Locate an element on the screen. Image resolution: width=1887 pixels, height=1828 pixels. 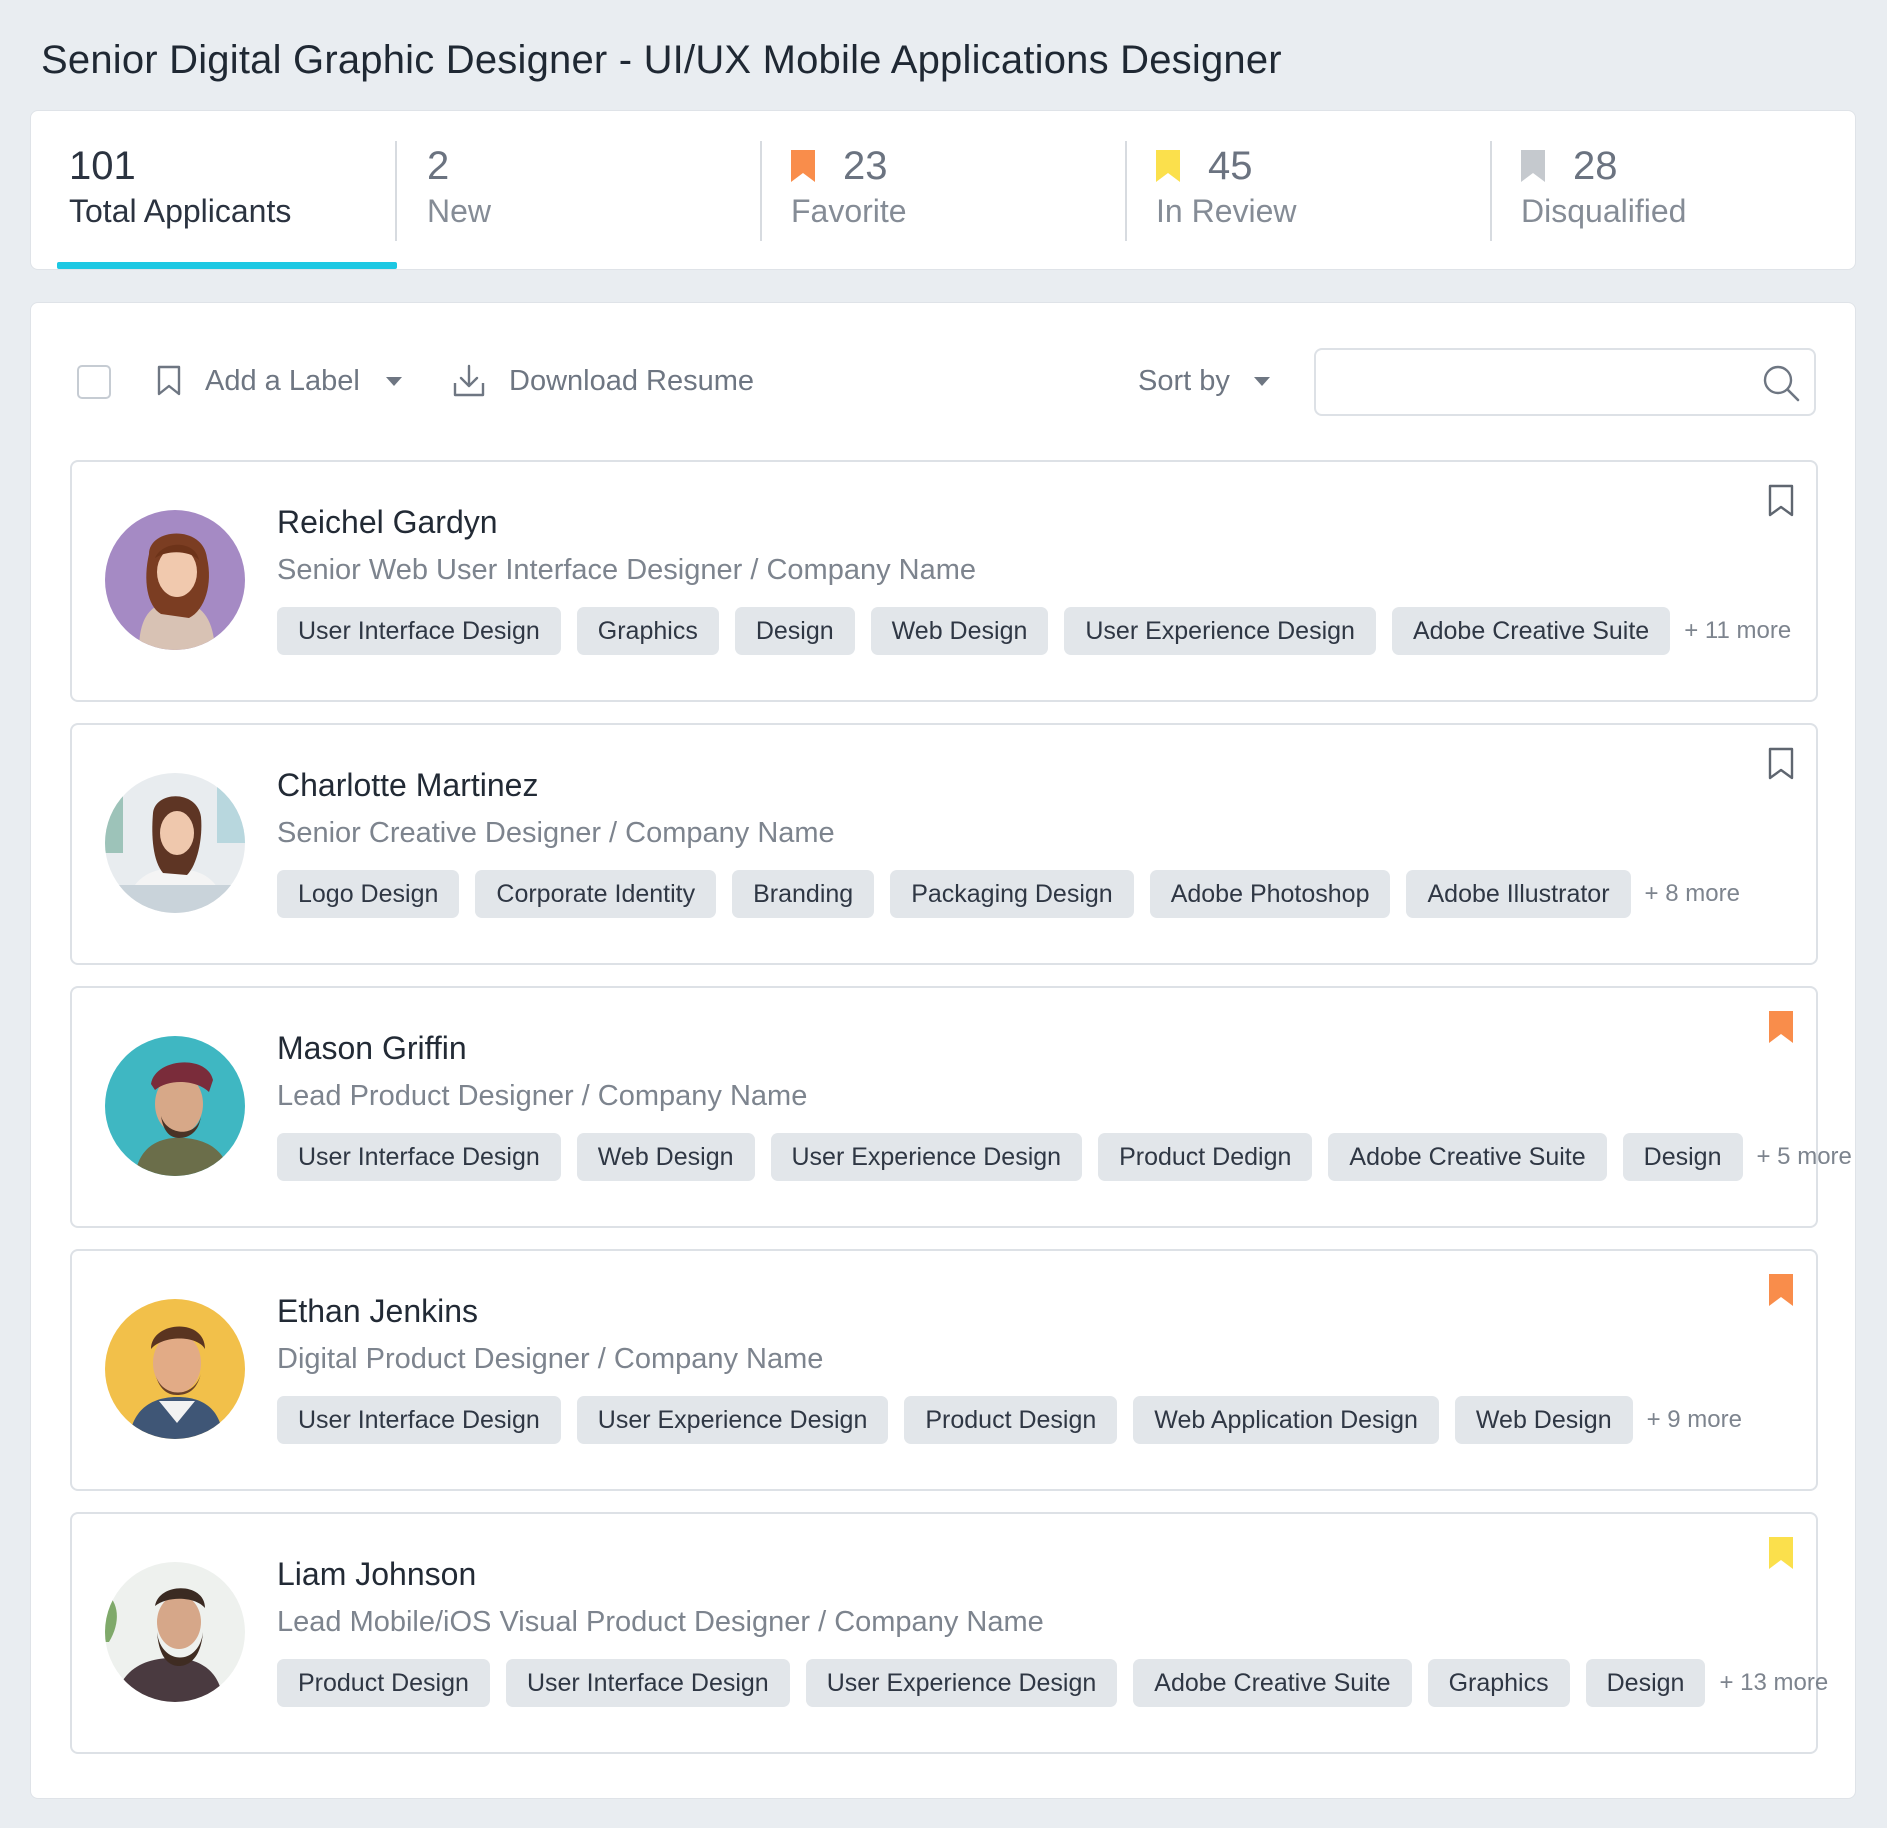
applicant-name: Ethan Jenkins is located at coordinates (377, 1311).